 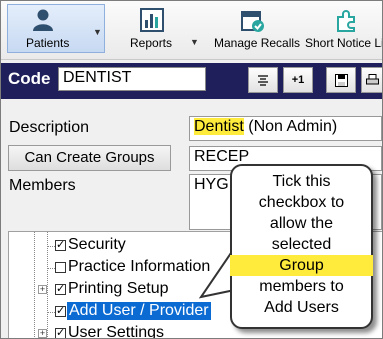 What do you see at coordinates (298, 80) in the screenshot?
I see `plus-one-button: +1` at bounding box center [298, 80].